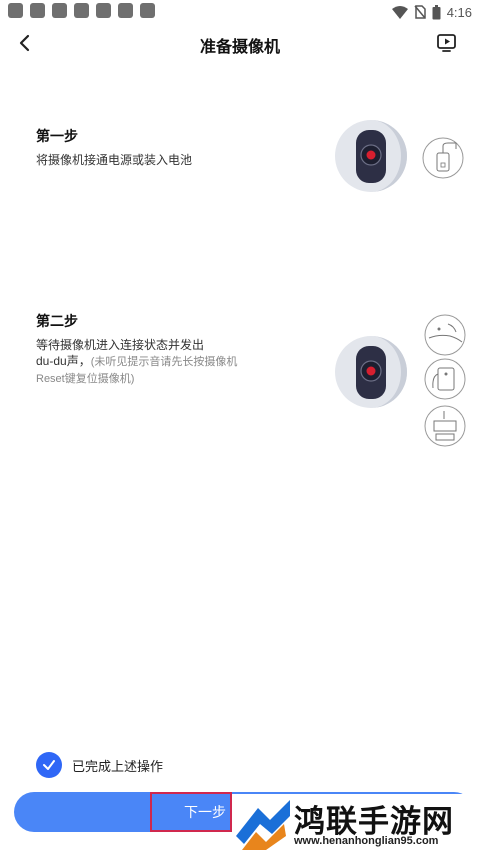  What do you see at coordinates (366, 841) in the screenshot?
I see `watermark-url: www.henanhonglian95.com` at bounding box center [366, 841].